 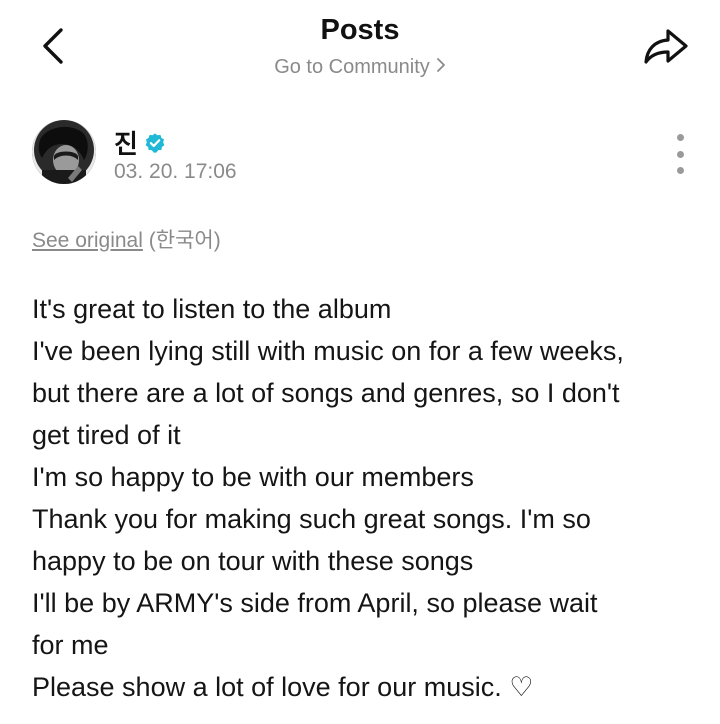 I want to click on post-body-line: for me, so click(x=70, y=645).